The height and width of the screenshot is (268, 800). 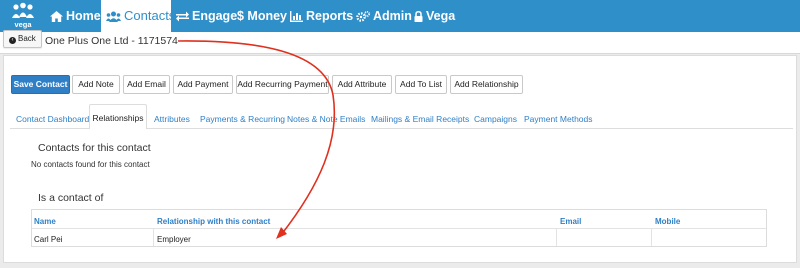 I want to click on nav-contacts-label: Contacts, so click(x=150, y=15).